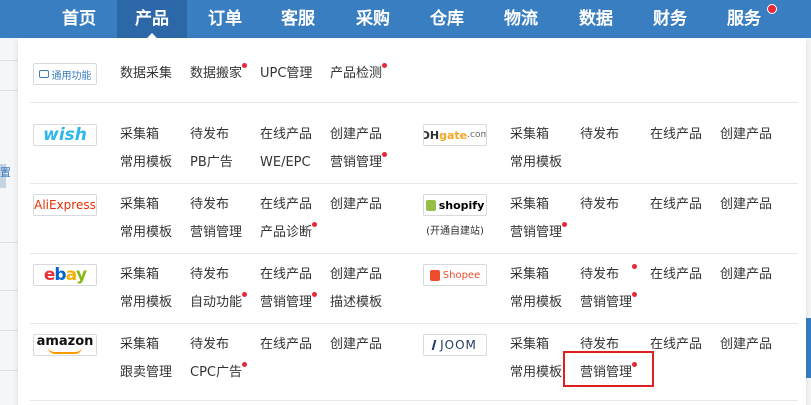  Describe the element at coordinates (455, 275) in the screenshot. I see `shopee-logo: Shopee` at that location.